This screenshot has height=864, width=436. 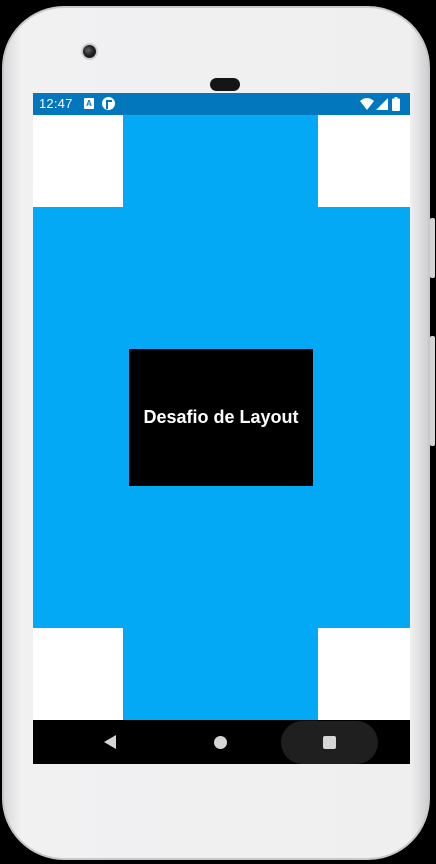 What do you see at coordinates (432, 391) in the screenshot?
I see `volume-button` at bounding box center [432, 391].